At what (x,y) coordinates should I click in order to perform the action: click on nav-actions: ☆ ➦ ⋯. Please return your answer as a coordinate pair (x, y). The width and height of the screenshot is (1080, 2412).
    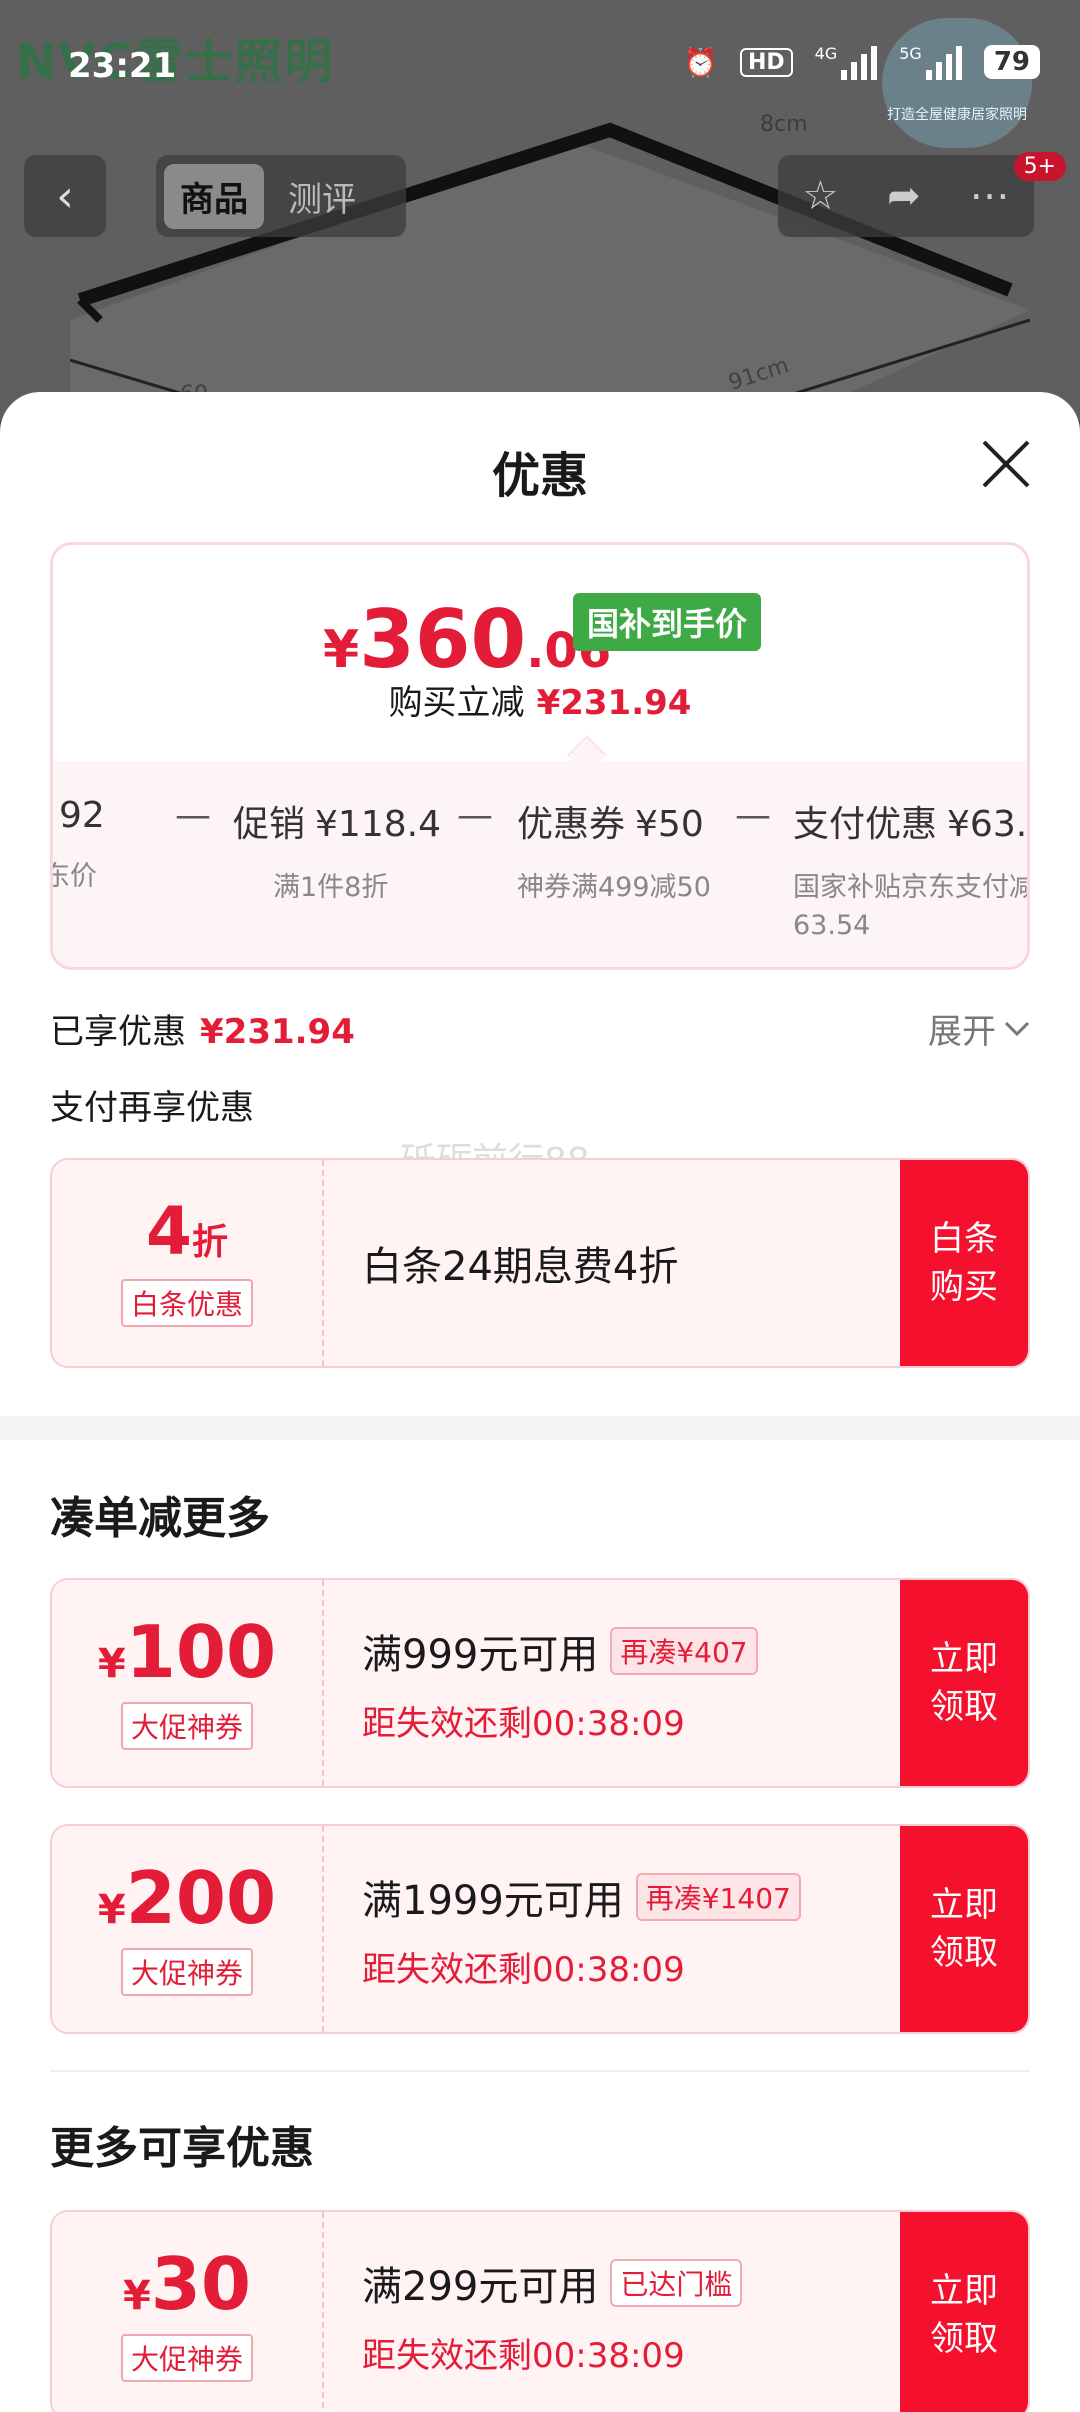
    Looking at the image, I should click on (906, 196).